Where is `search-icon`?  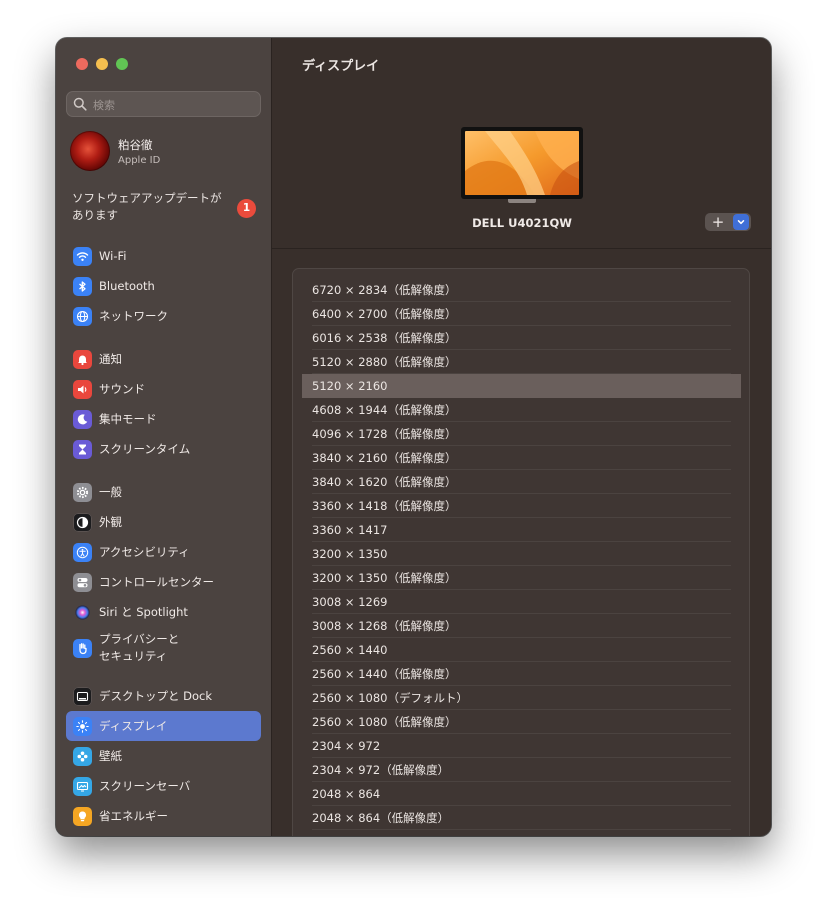
search-icon is located at coordinates (80, 104).